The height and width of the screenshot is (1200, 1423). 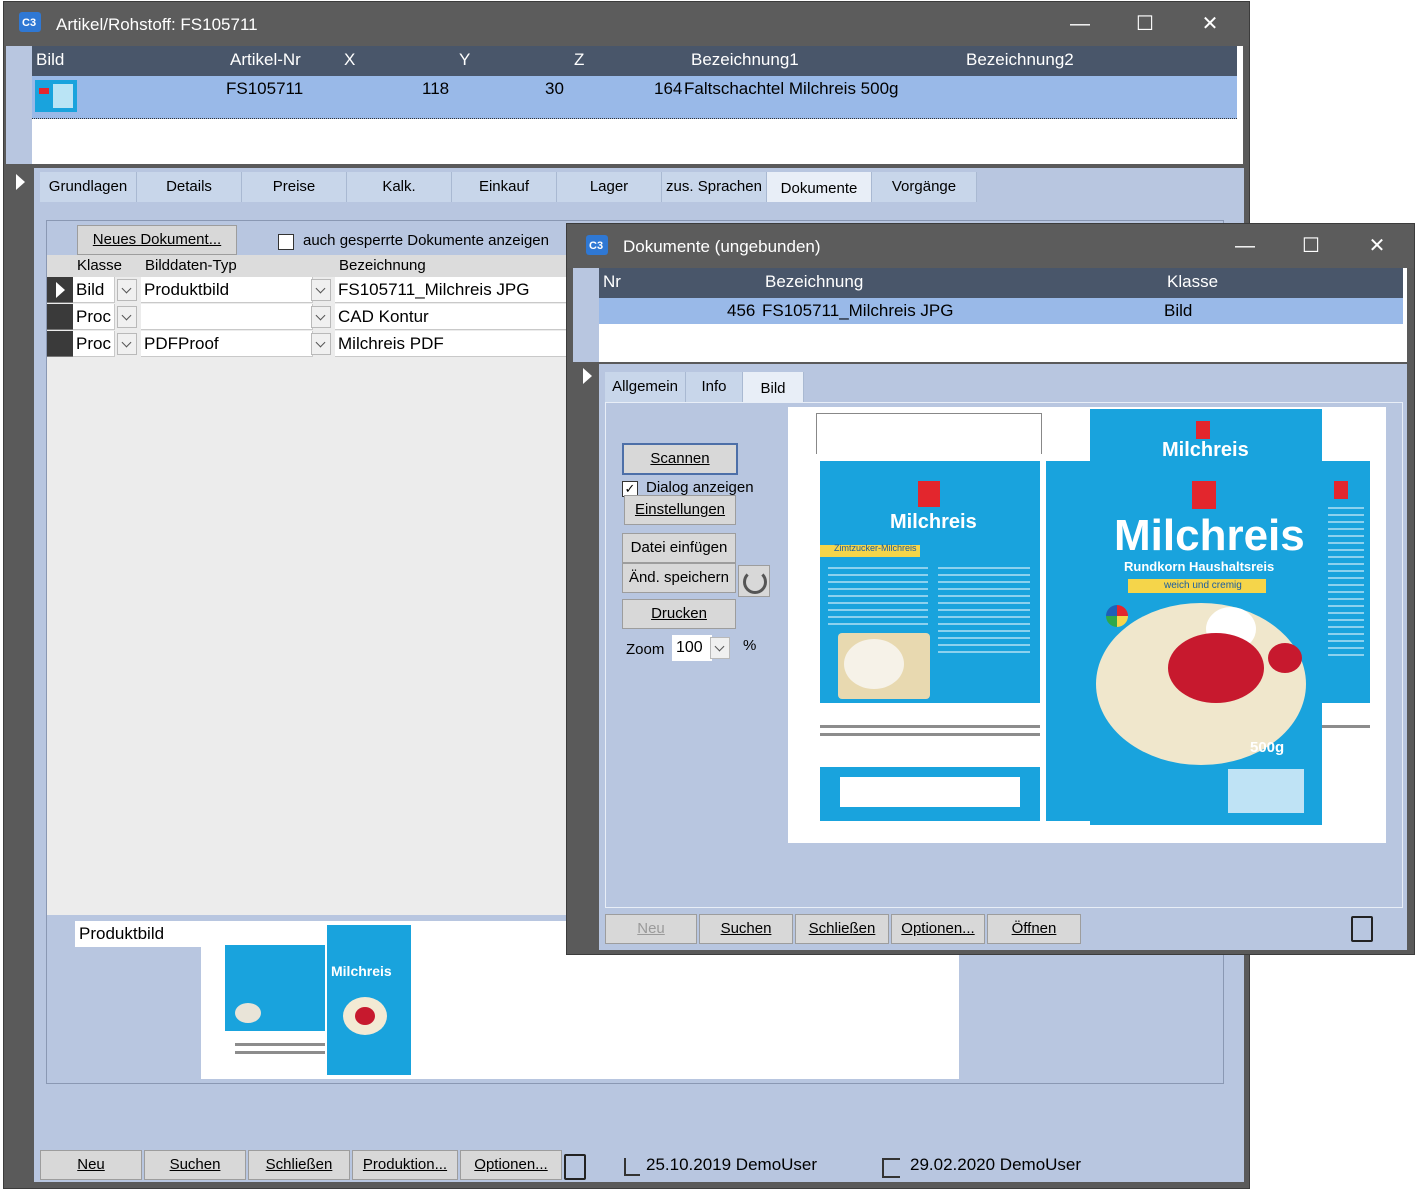 What do you see at coordinates (924, 187) in the screenshot?
I see `tab-vorgaenge: Vorgänge` at bounding box center [924, 187].